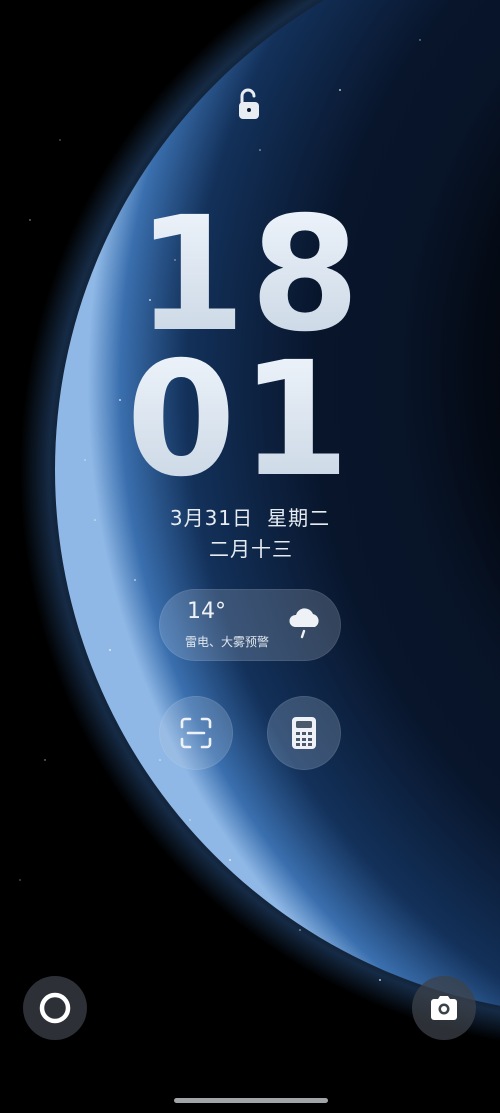 This screenshot has height=1113, width=500. Describe the element at coordinates (251, 549) in the screenshot. I see `lunar-date: 二月十三` at that location.